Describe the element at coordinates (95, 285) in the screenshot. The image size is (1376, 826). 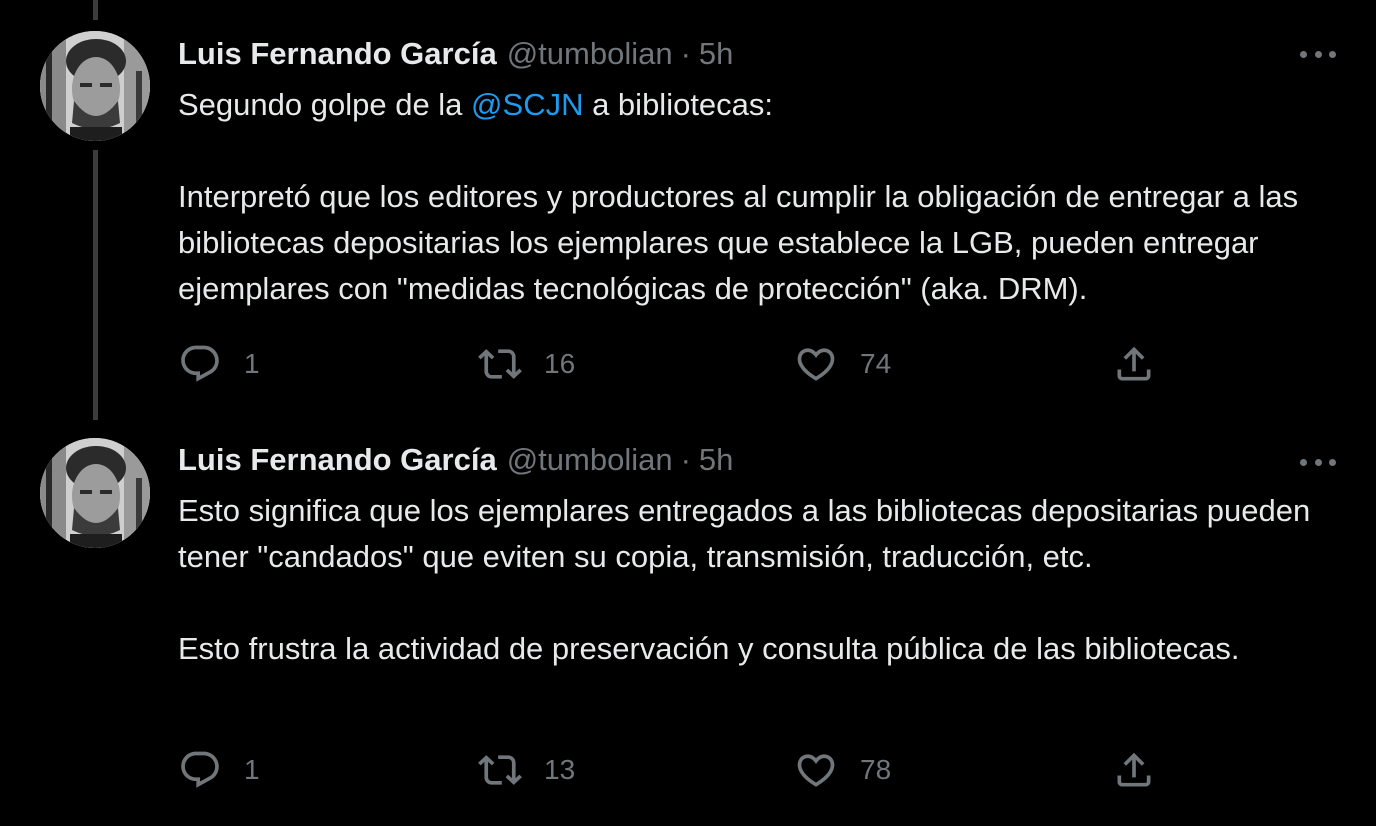
I see `thread-line` at that location.